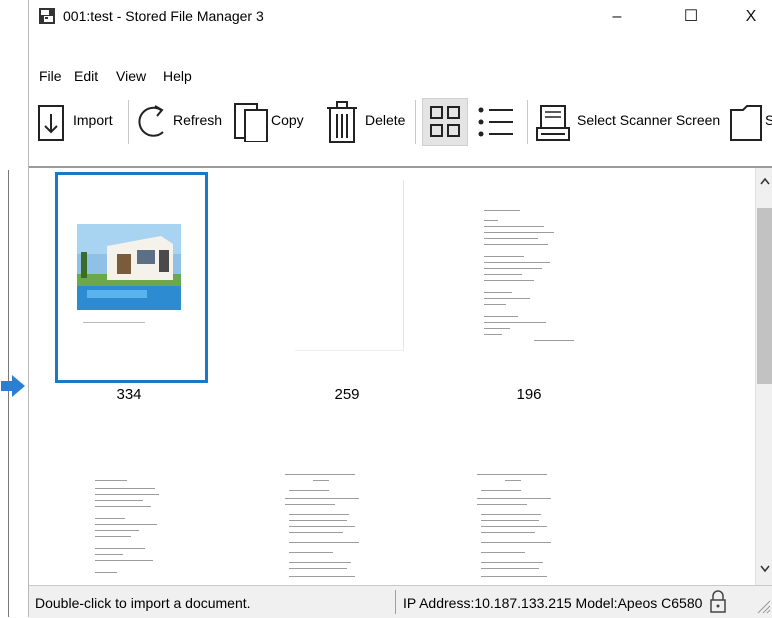 The height and width of the screenshot is (618, 772). I want to click on thumbnail-view-button, so click(445, 122).